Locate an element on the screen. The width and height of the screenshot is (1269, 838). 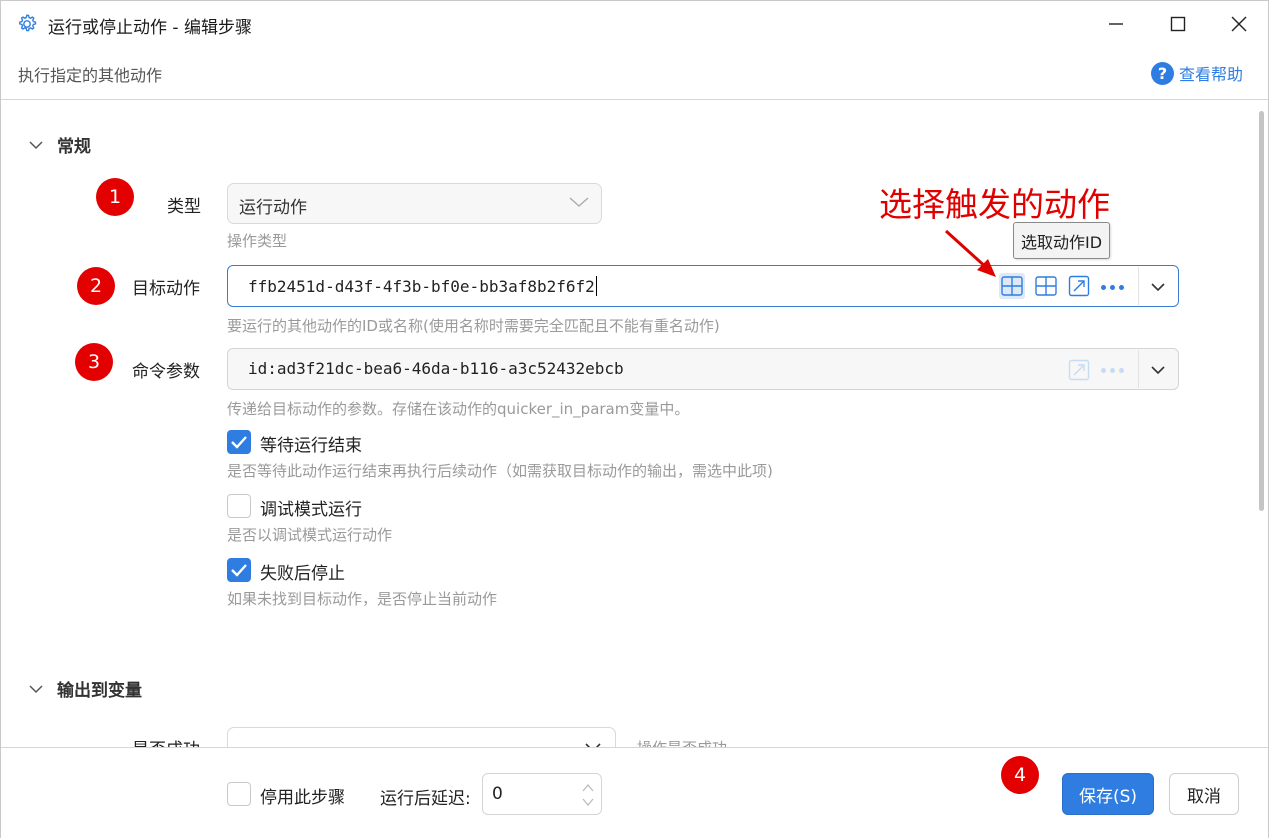
minimize-icon is located at coordinates (1116, 24).